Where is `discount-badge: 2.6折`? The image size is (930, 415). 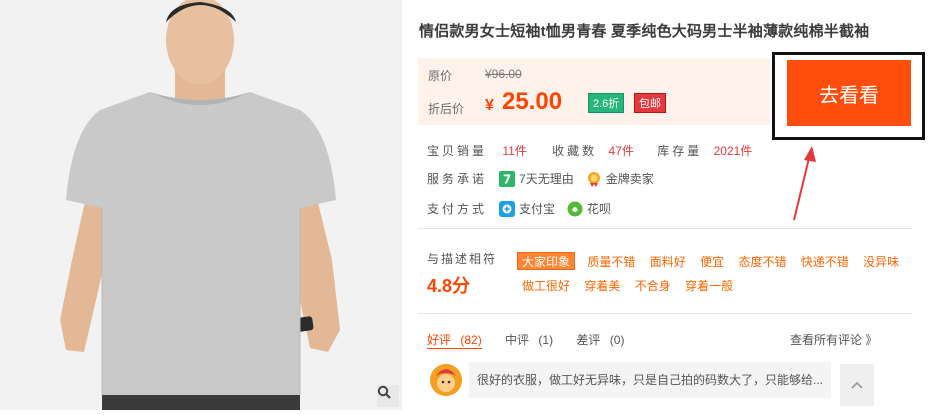
discount-badge: 2.6折 is located at coordinates (606, 103).